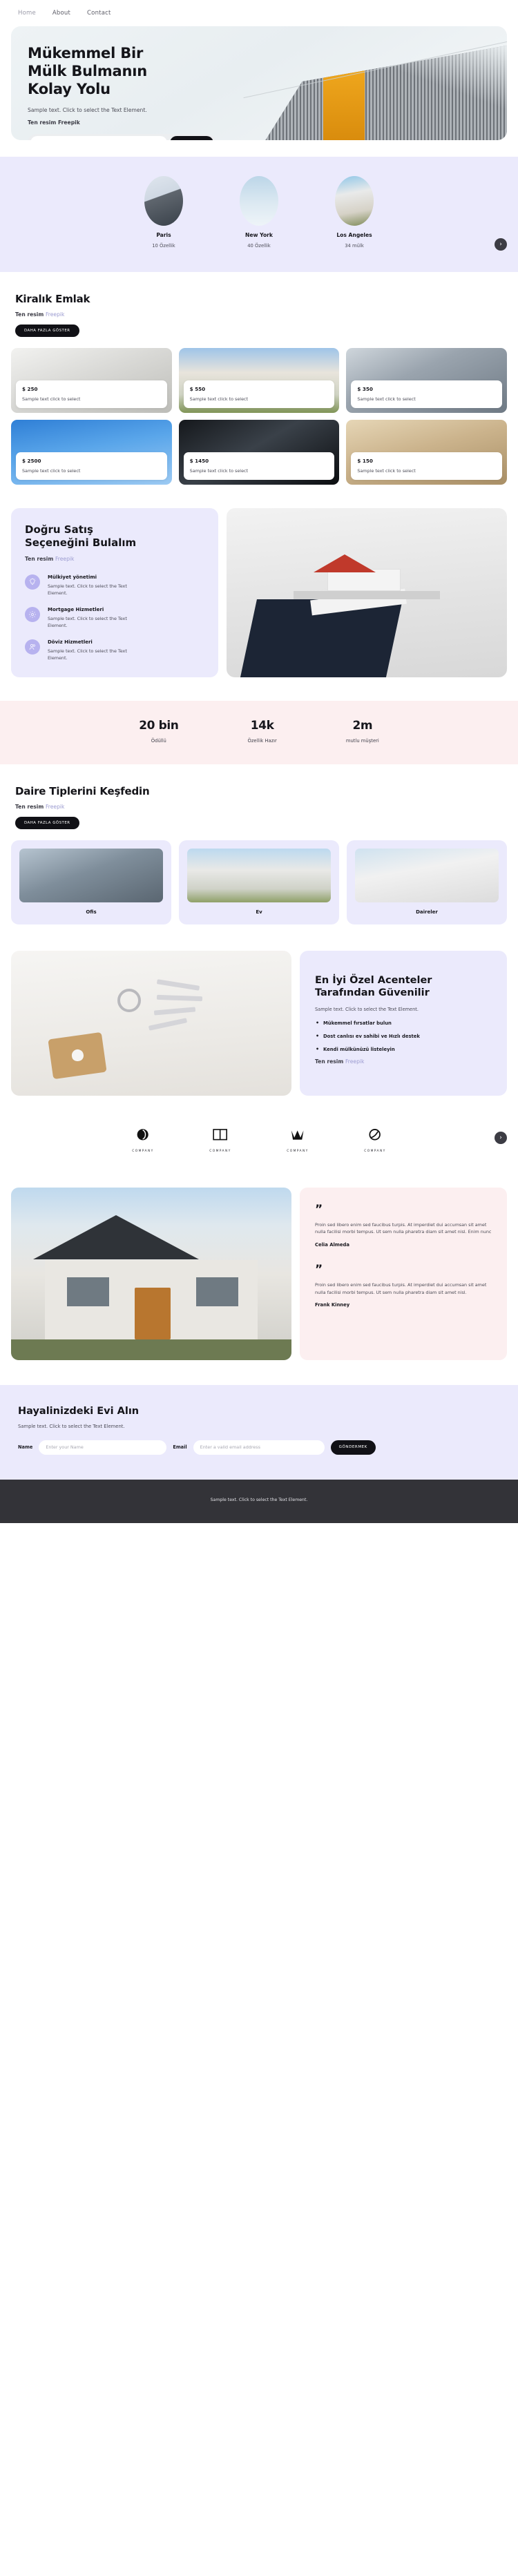  What do you see at coordinates (30, 807) in the screenshot?
I see `types-credit-prefix: Ten resim` at bounding box center [30, 807].